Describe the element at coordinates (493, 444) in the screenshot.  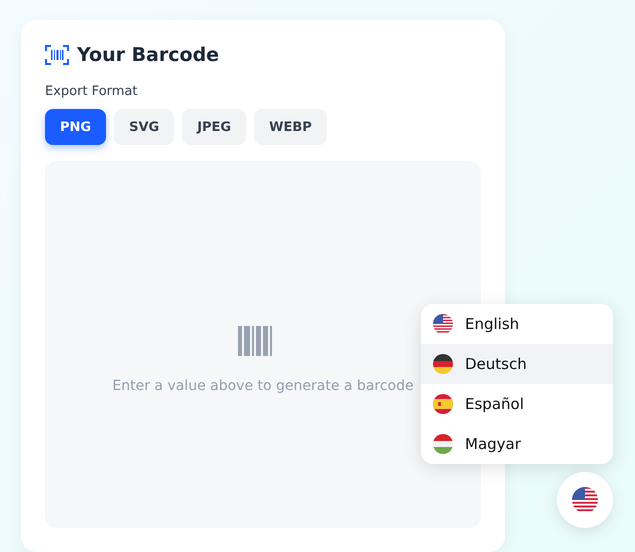
I see `language-name: Magyar` at that location.